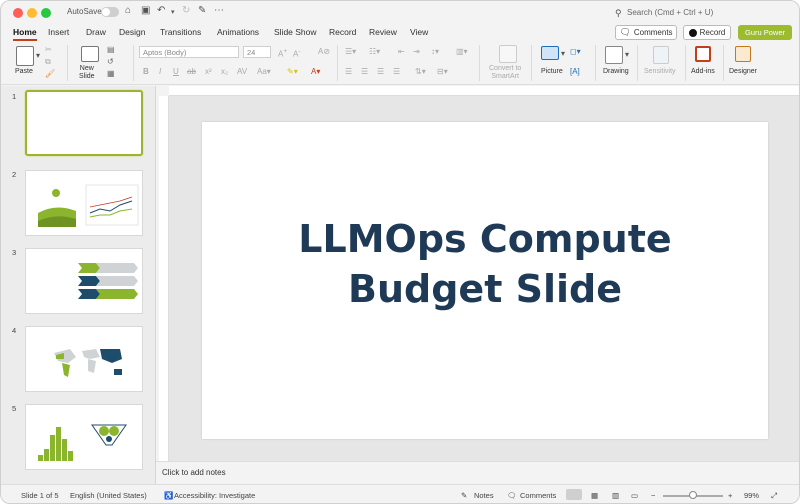  What do you see at coordinates (50, 74) in the screenshot?
I see `format-painter-icon: 🖌` at bounding box center [50, 74].